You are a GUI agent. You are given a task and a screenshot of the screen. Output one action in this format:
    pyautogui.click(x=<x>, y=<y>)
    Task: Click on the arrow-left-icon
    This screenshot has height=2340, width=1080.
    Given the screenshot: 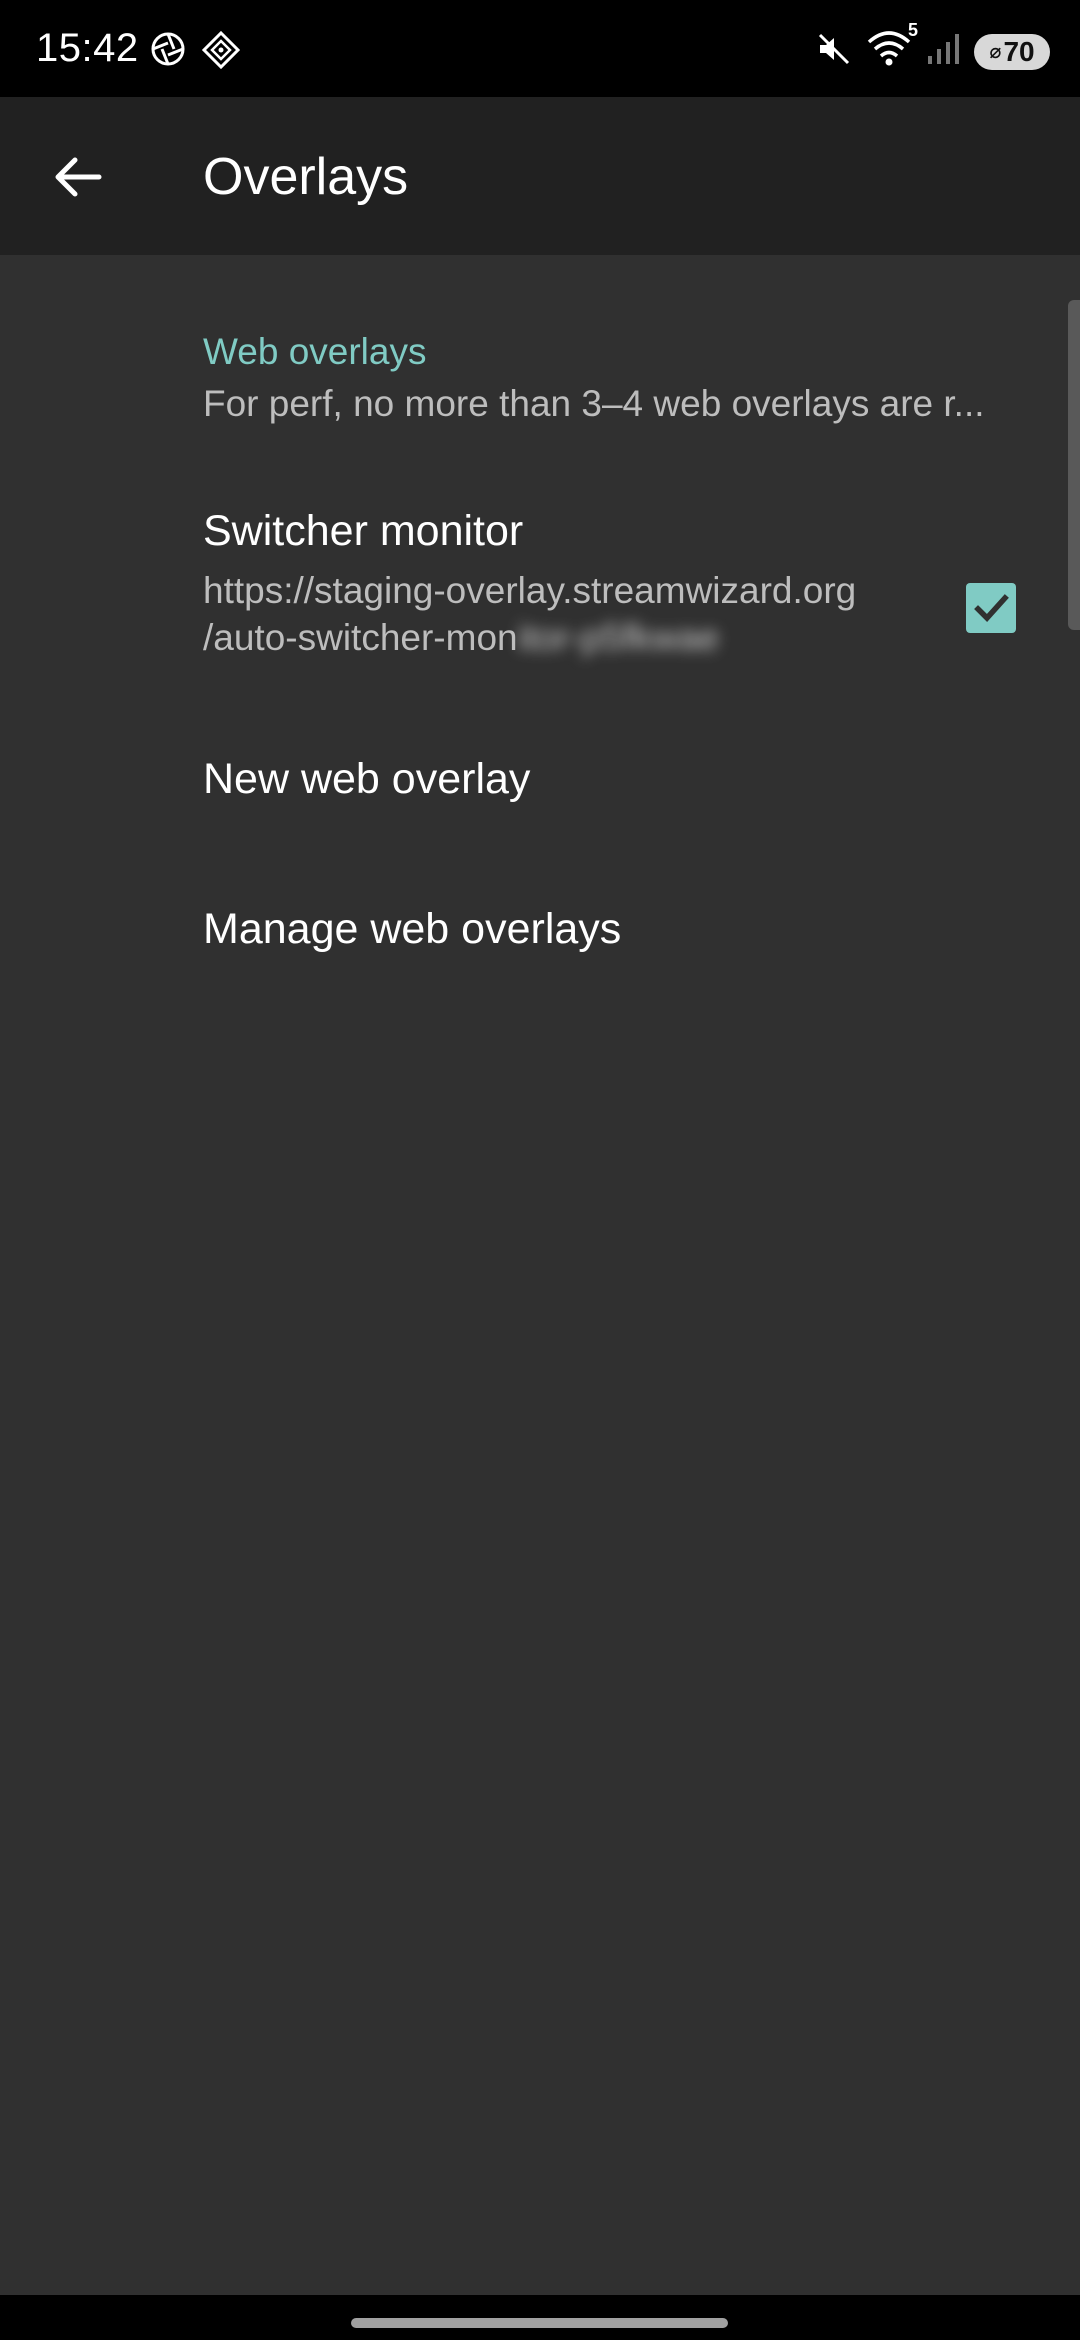 What is the action you would take?
    pyautogui.click(x=78, y=177)
    